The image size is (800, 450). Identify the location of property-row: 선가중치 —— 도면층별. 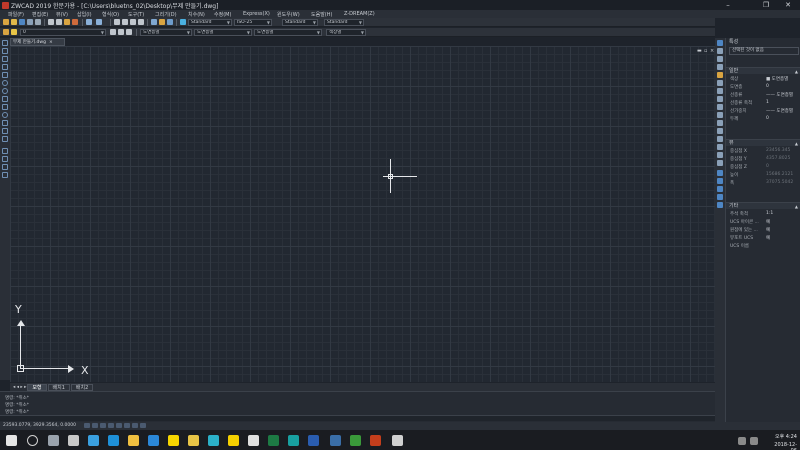
(763, 111).